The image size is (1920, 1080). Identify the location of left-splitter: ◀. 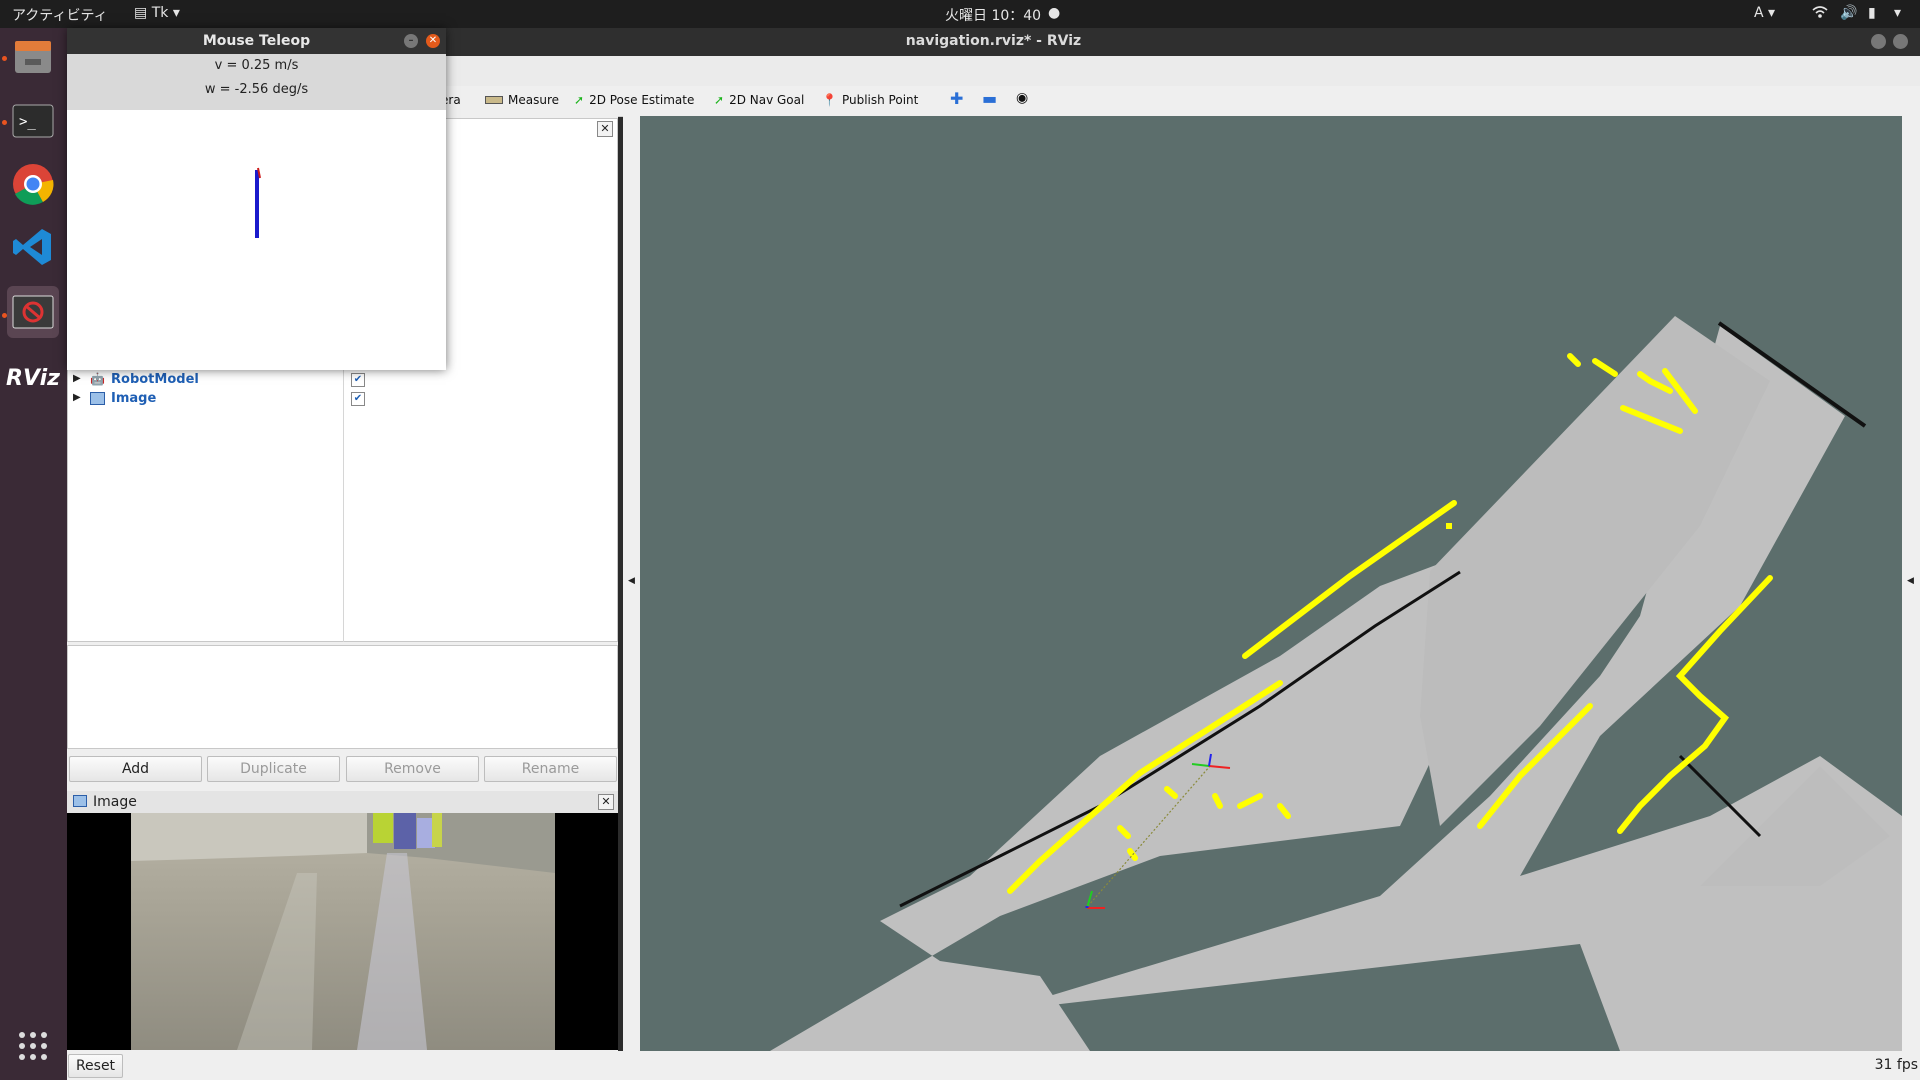
(631, 583).